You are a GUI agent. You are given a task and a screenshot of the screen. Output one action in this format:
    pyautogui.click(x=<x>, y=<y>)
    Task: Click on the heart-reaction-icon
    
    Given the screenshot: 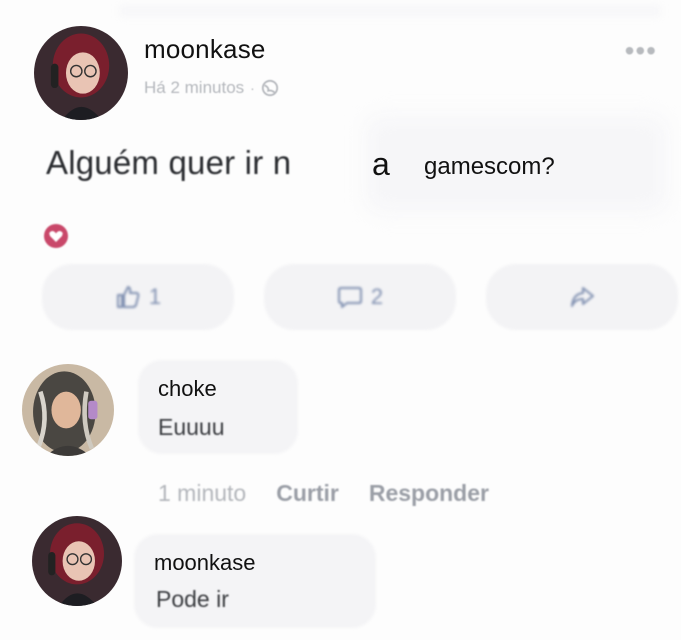 What is the action you would take?
    pyautogui.click(x=56, y=236)
    